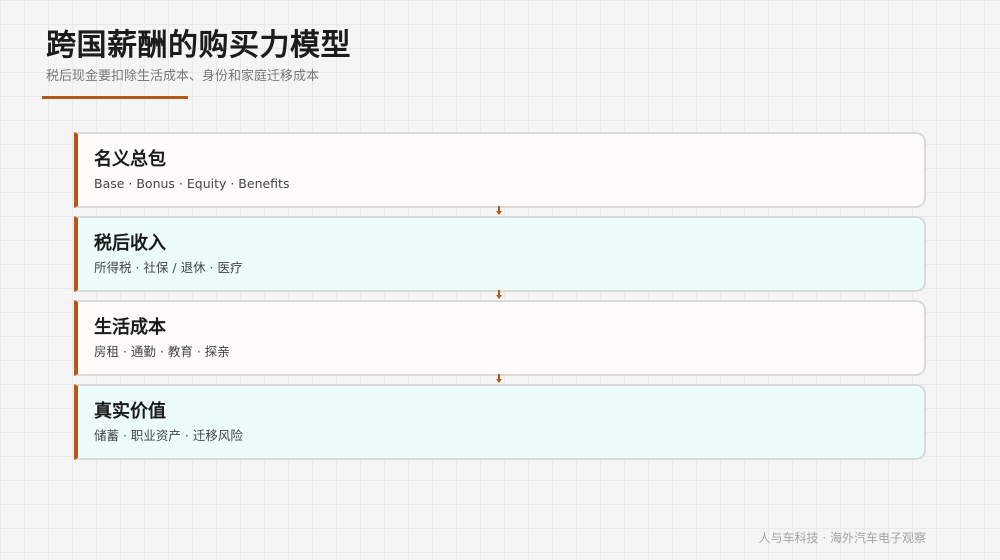 The height and width of the screenshot is (560, 1000). I want to click on layer-real-value: 真实价值 储蓄 · 职业资产 · 迁移风险, so click(500, 422).